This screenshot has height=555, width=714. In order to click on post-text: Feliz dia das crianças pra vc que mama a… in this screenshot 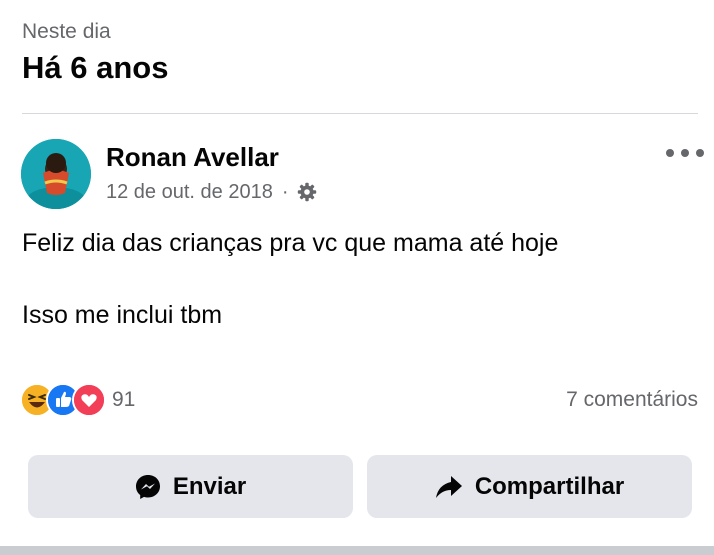, I will do `click(290, 279)`.